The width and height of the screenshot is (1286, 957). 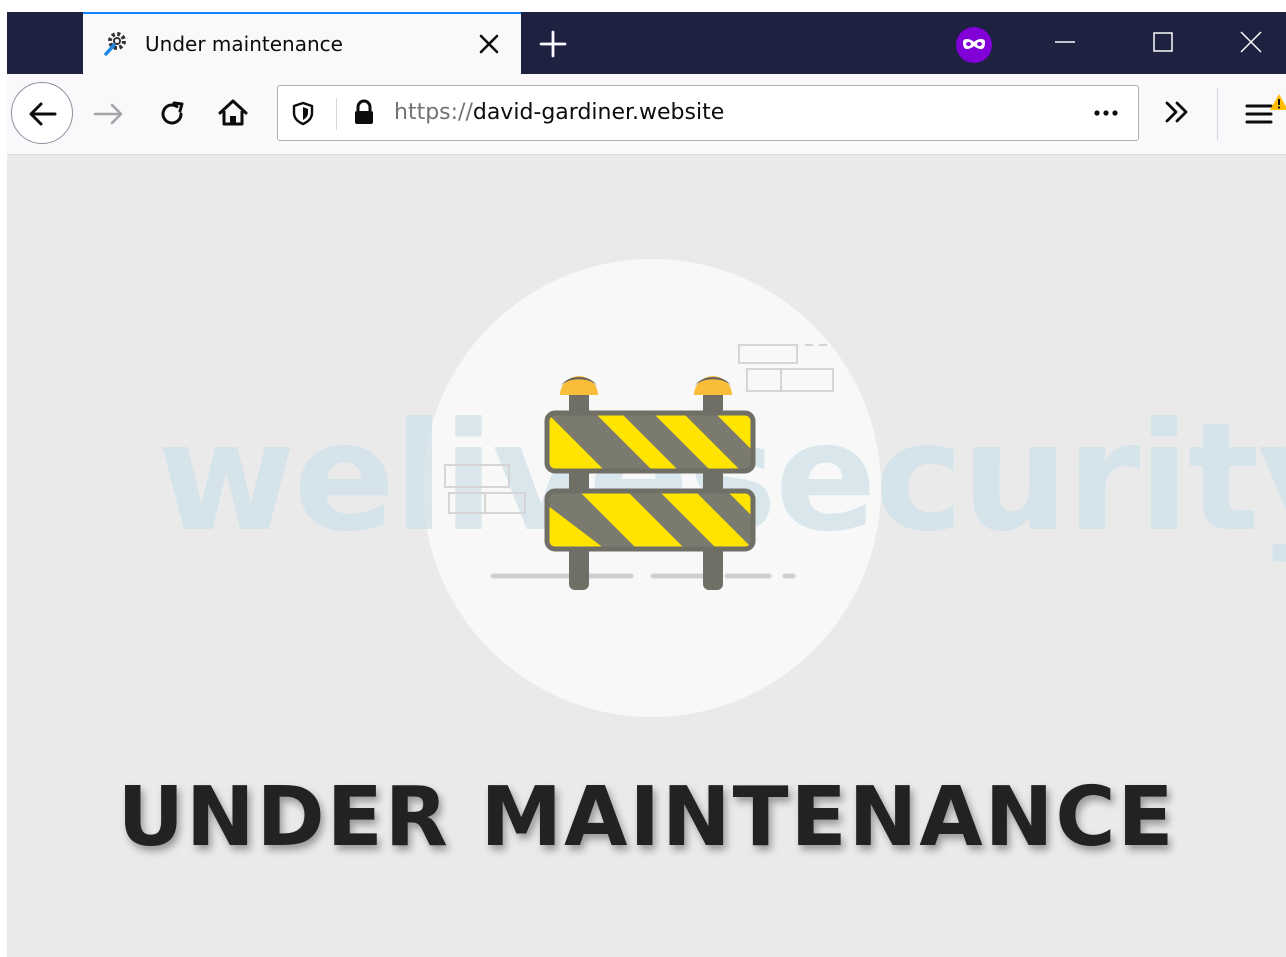 What do you see at coordinates (553, 44) in the screenshot?
I see `new-tab-icon` at bounding box center [553, 44].